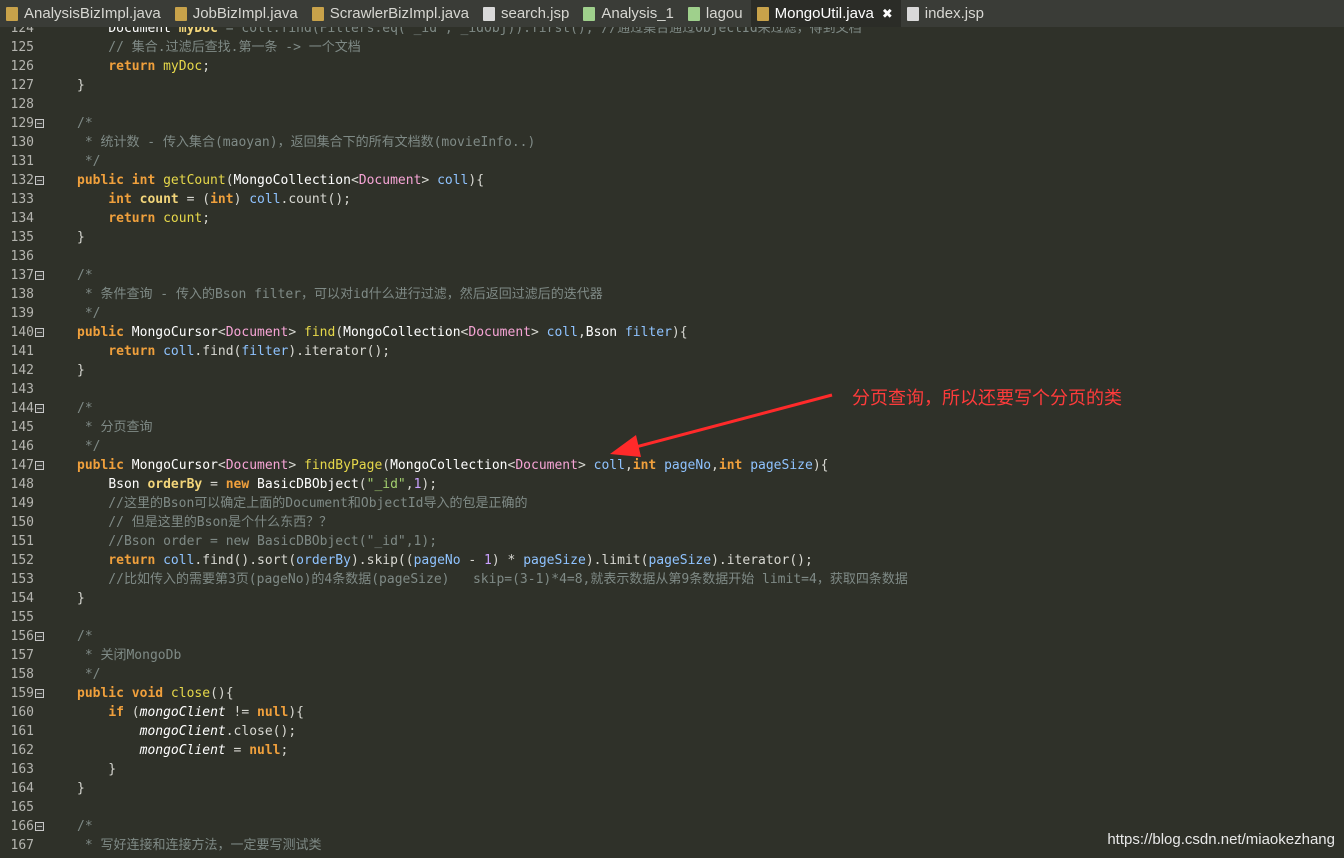 This screenshot has width=1344, height=858. Describe the element at coordinates (535, 13) in the screenshot. I see `tab-label: search.jsp` at that location.